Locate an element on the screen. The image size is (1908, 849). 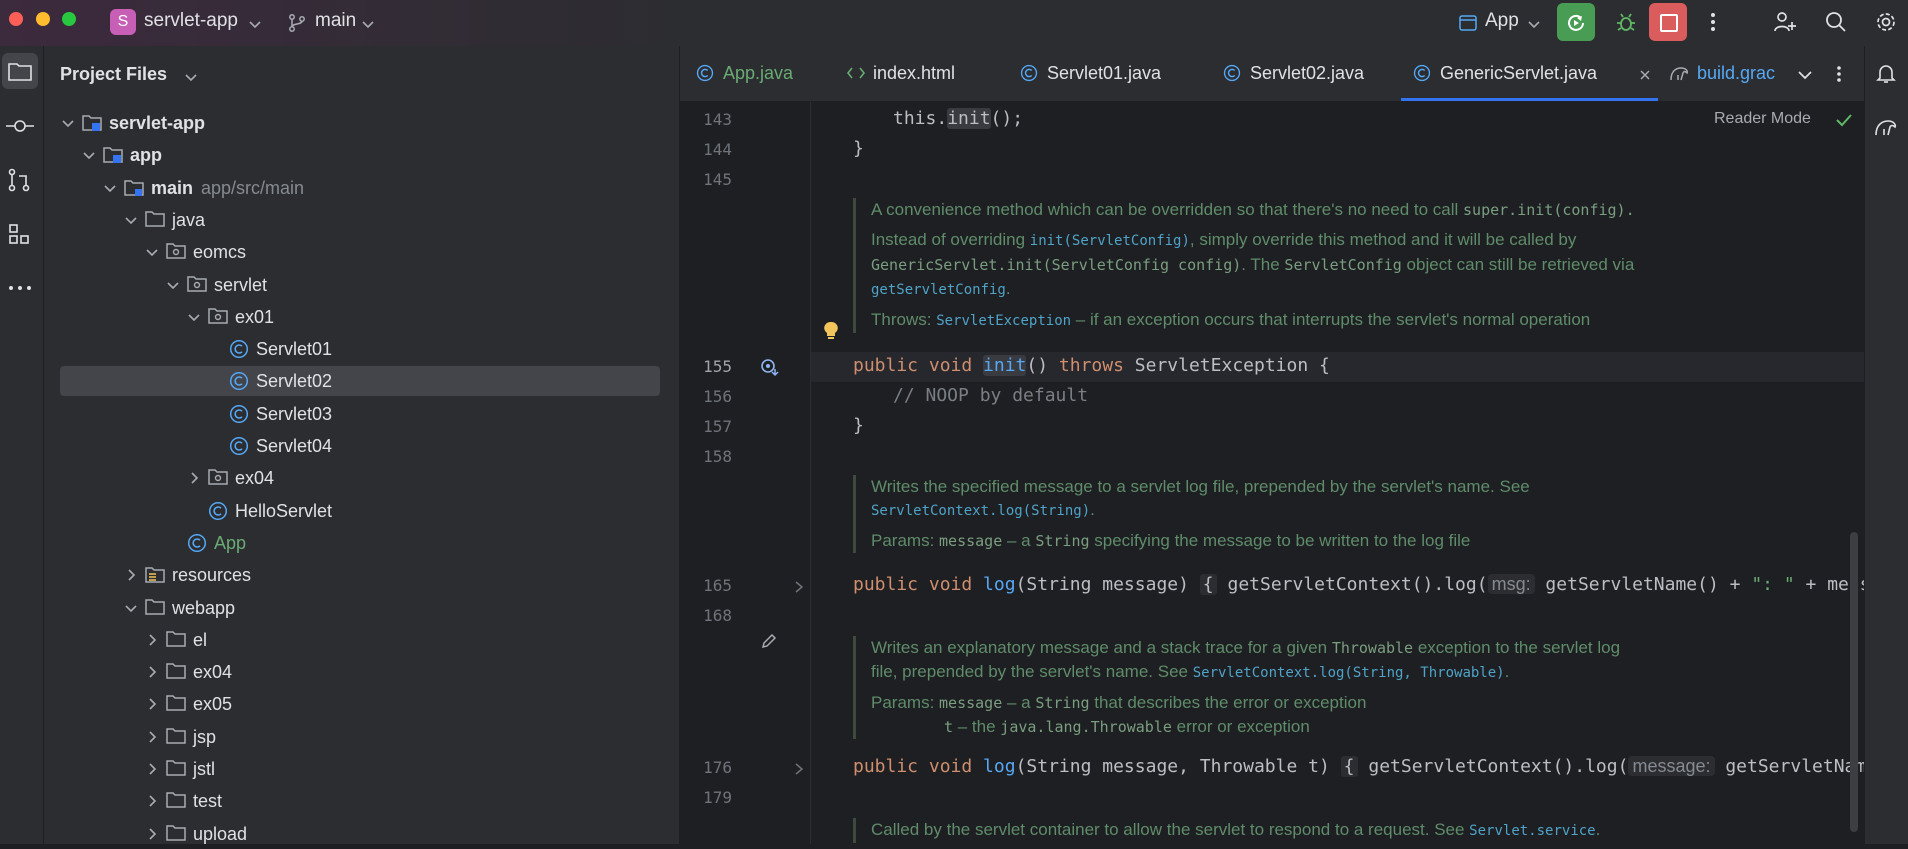
more-actions-button is located at coordinates (1714, 22).